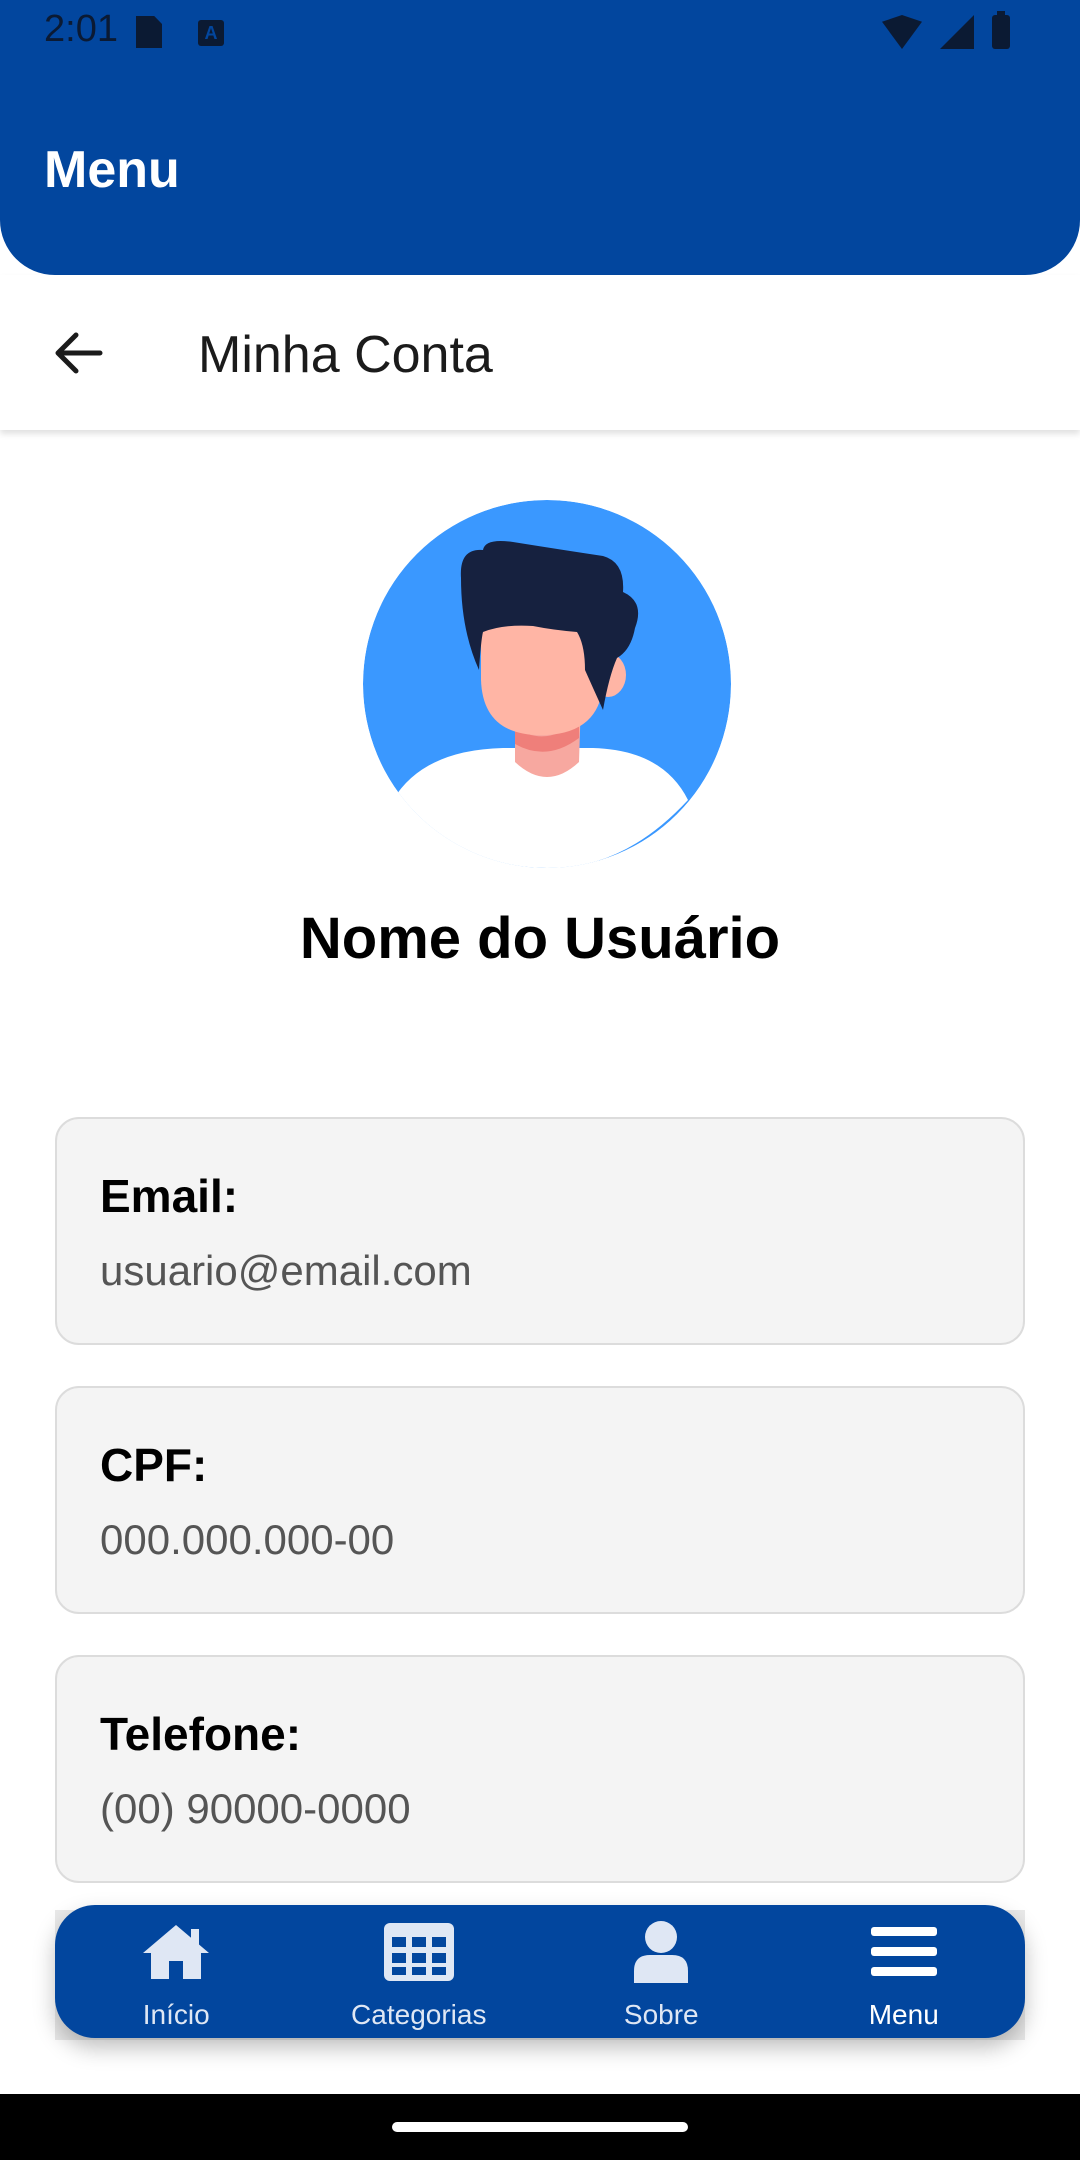 The height and width of the screenshot is (2160, 1080). I want to click on user-avatar-illustration, so click(547, 684).